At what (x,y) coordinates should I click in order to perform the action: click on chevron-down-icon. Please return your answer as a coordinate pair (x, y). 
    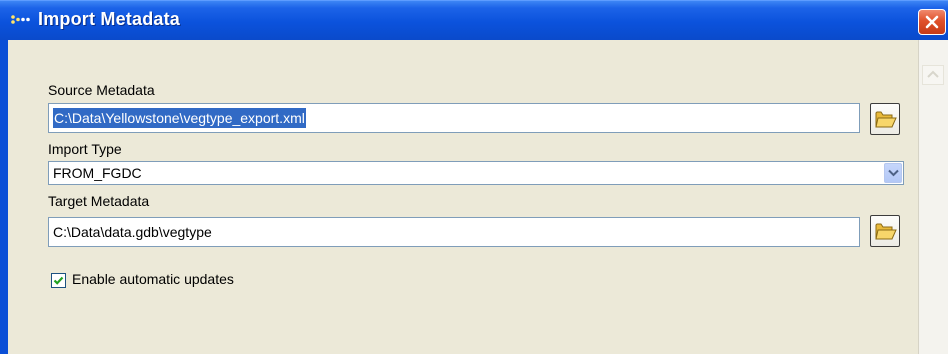
    Looking at the image, I should click on (893, 173).